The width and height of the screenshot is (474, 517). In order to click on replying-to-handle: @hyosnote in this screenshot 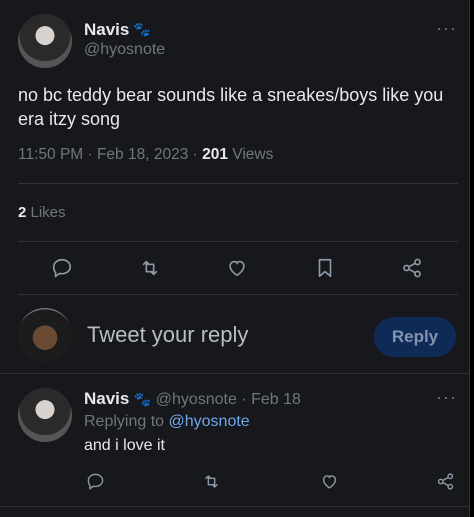, I will do `click(209, 421)`.